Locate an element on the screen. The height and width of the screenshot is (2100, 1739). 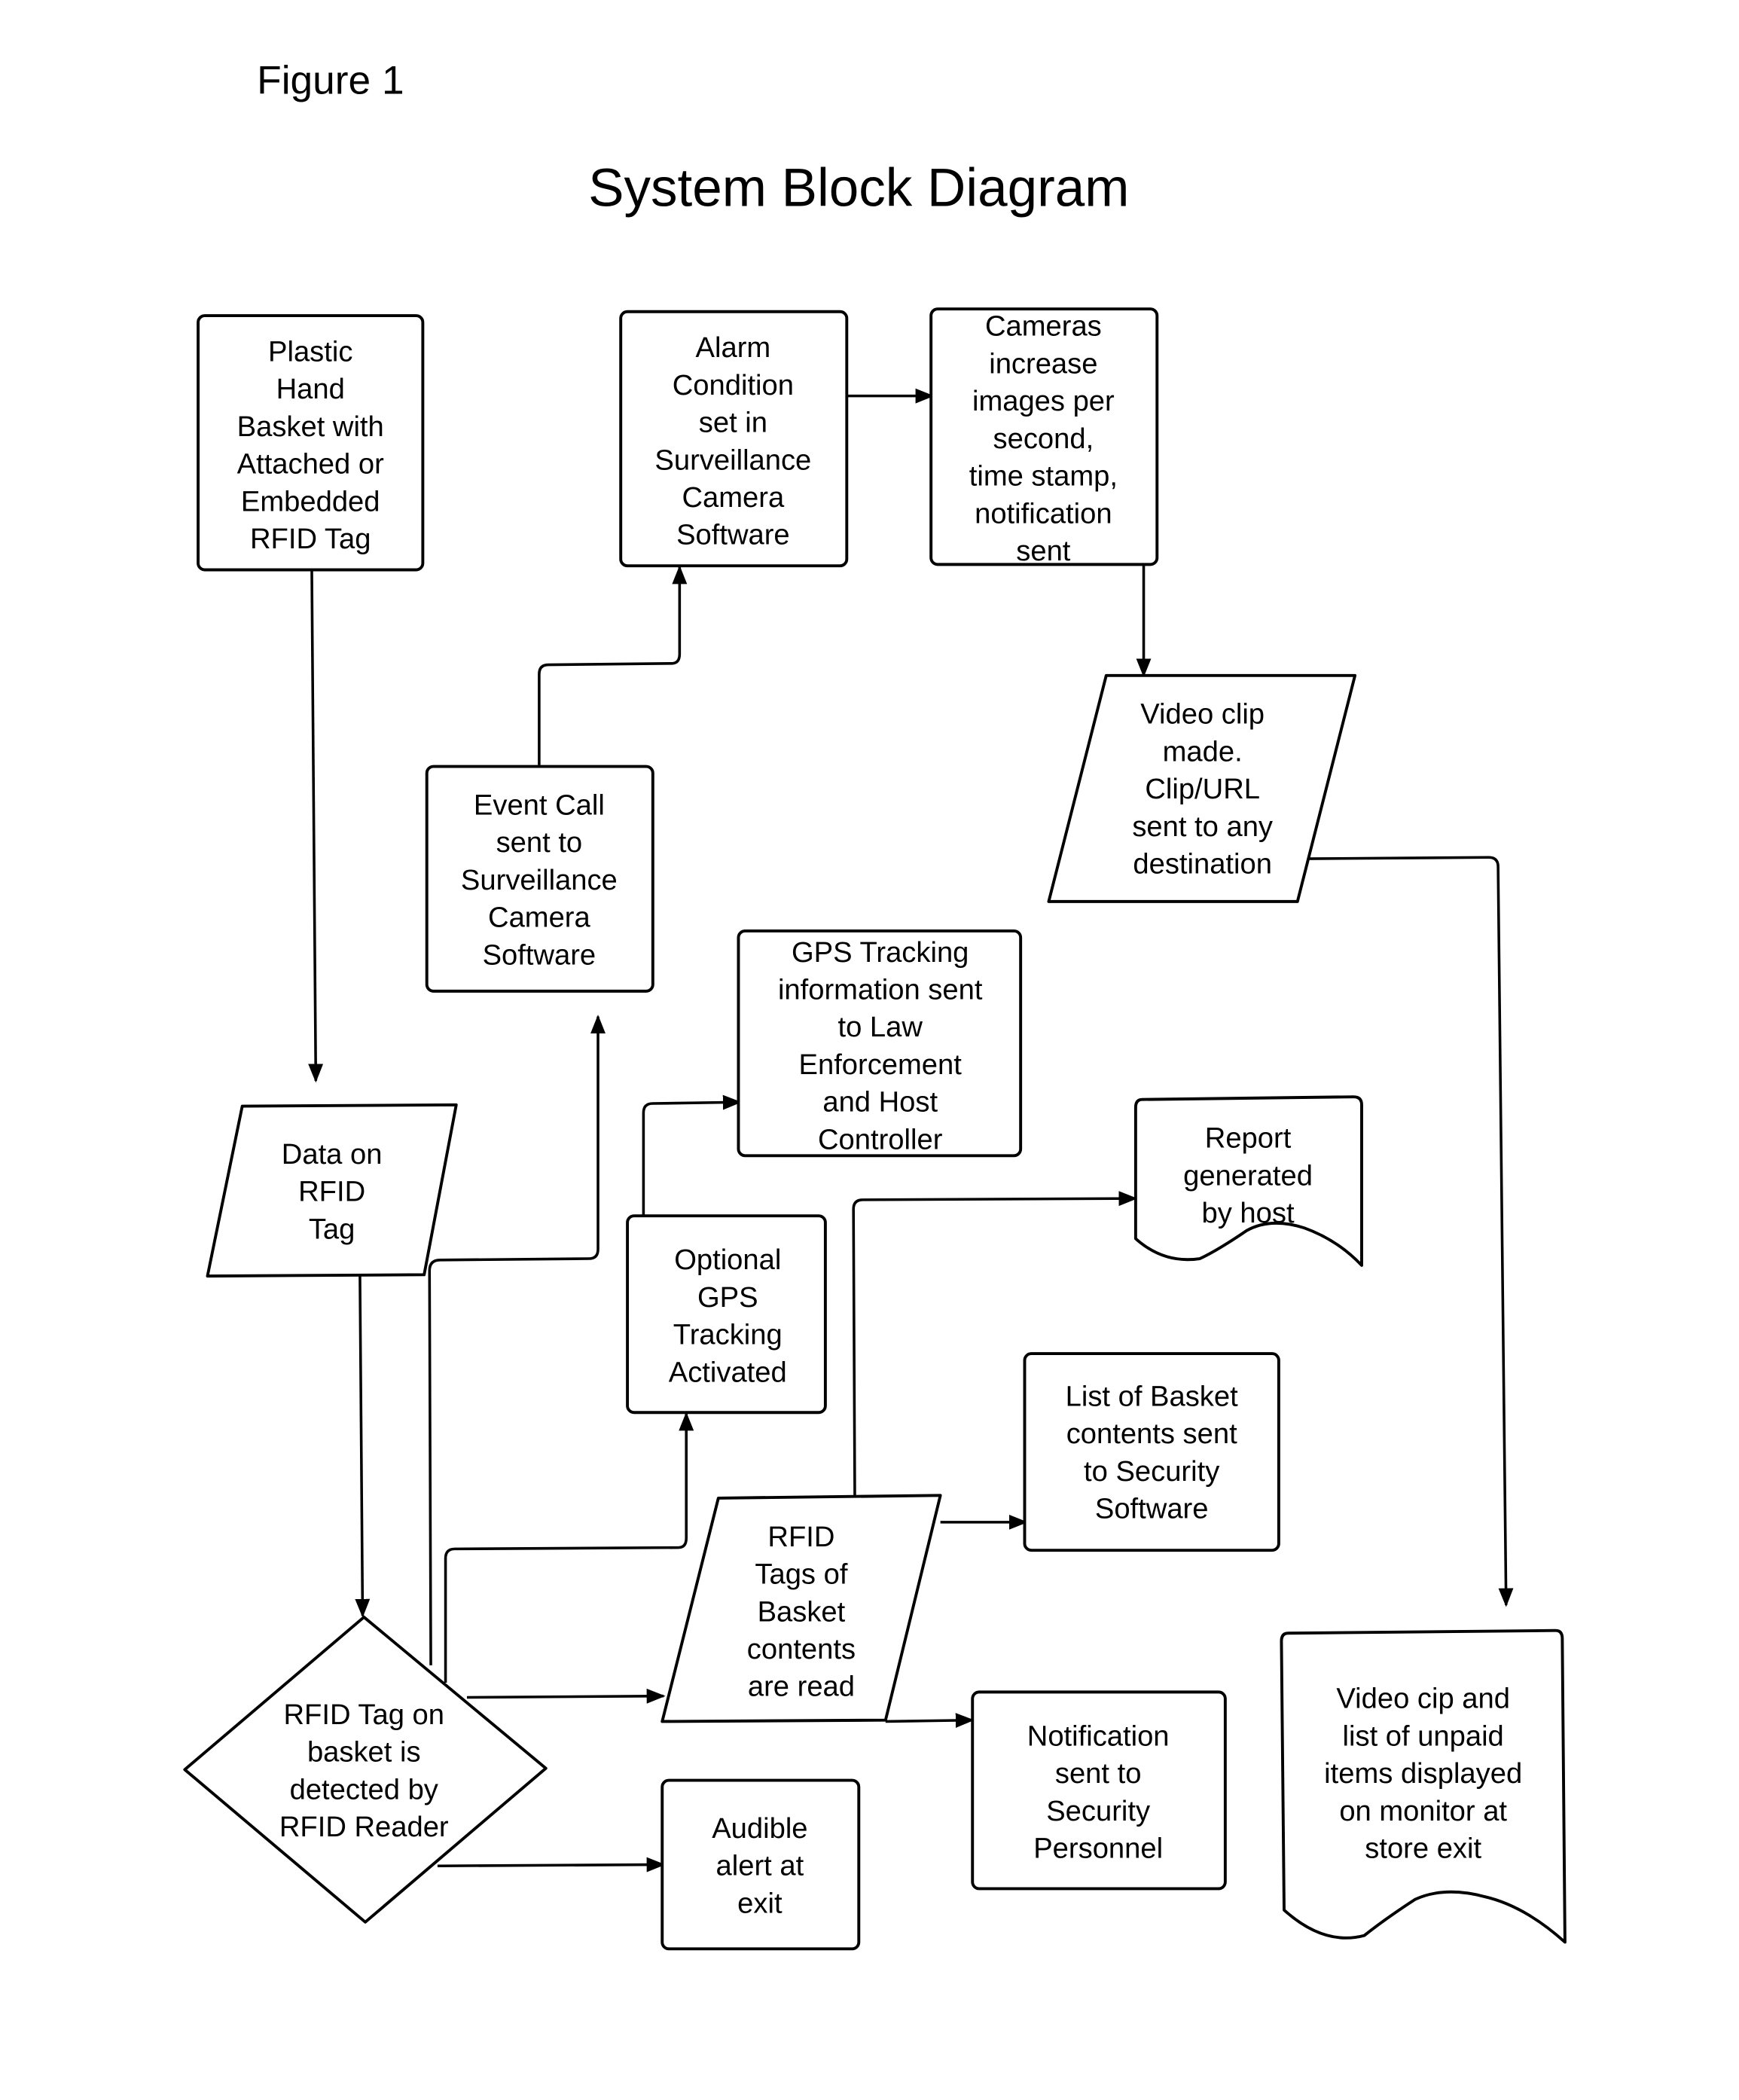
edge-basket-to-data-on-tag is located at coordinates (316, 827).